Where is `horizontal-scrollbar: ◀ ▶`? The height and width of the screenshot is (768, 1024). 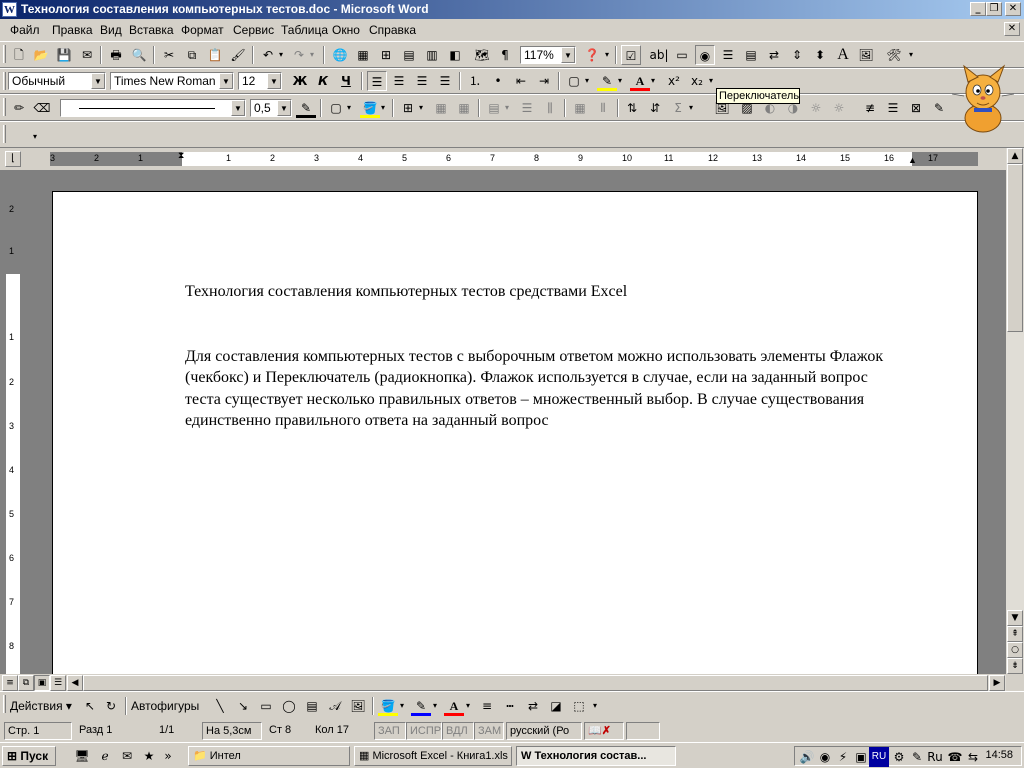
horizontal-scrollbar: ◀ ▶ is located at coordinates (536, 683).